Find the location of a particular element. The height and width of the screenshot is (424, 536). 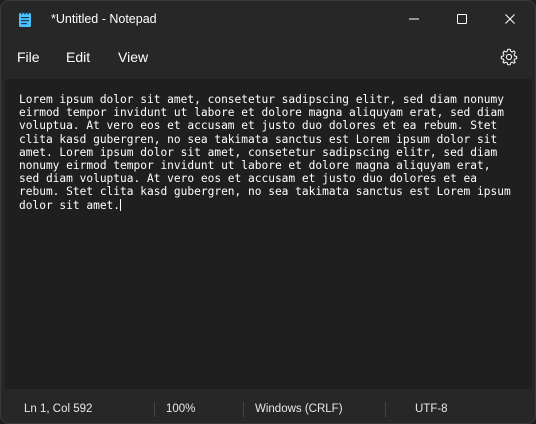

menu-file: File is located at coordinates (28, 57).